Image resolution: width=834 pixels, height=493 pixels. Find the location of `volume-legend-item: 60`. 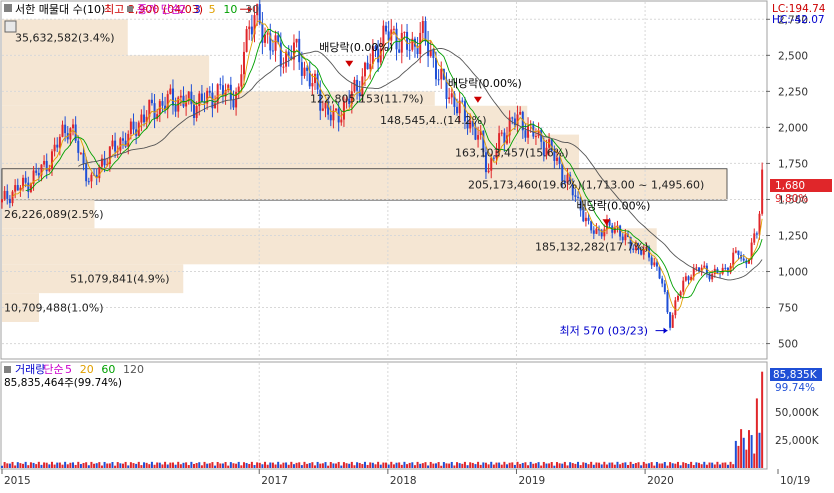

volume-legend-item: 60 is located at coordinates (108, 369).